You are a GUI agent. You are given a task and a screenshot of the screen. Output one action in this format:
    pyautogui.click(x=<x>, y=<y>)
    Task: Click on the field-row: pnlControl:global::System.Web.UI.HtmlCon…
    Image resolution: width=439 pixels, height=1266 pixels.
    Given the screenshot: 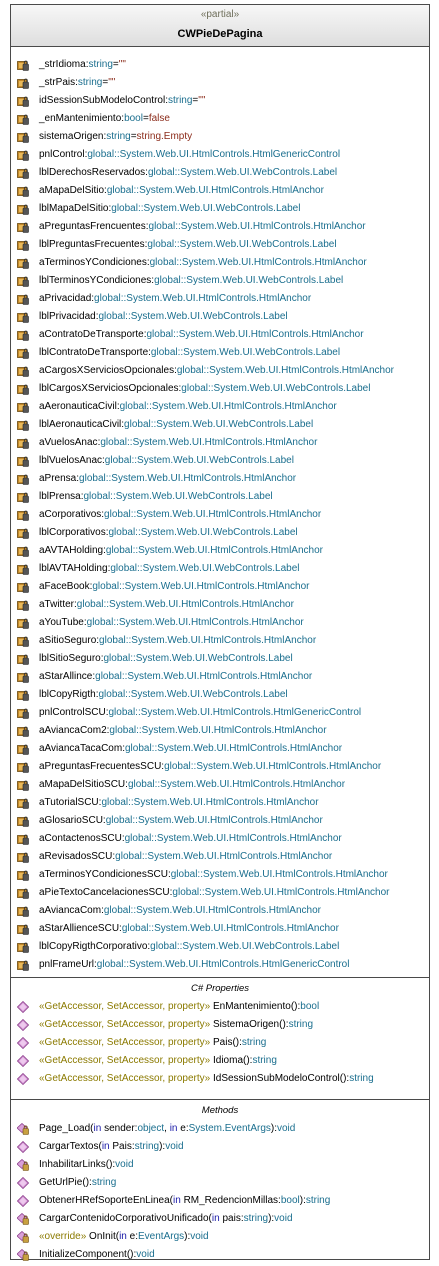 What is the action you would take?
    pyautogui.click(x=220, y=155)
    